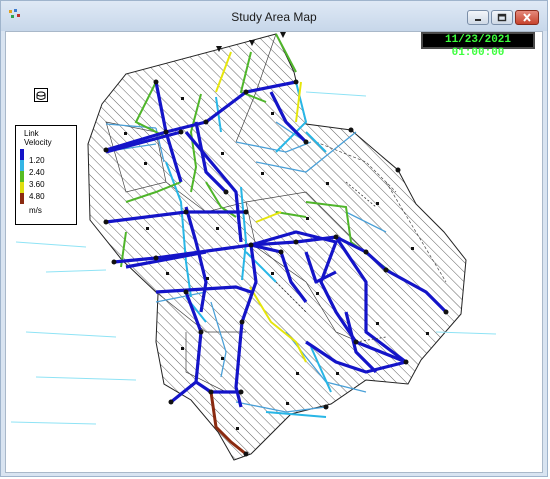 The image size is (550, 479). I want to click on window-title: Study Area Map, so click(274, 17).